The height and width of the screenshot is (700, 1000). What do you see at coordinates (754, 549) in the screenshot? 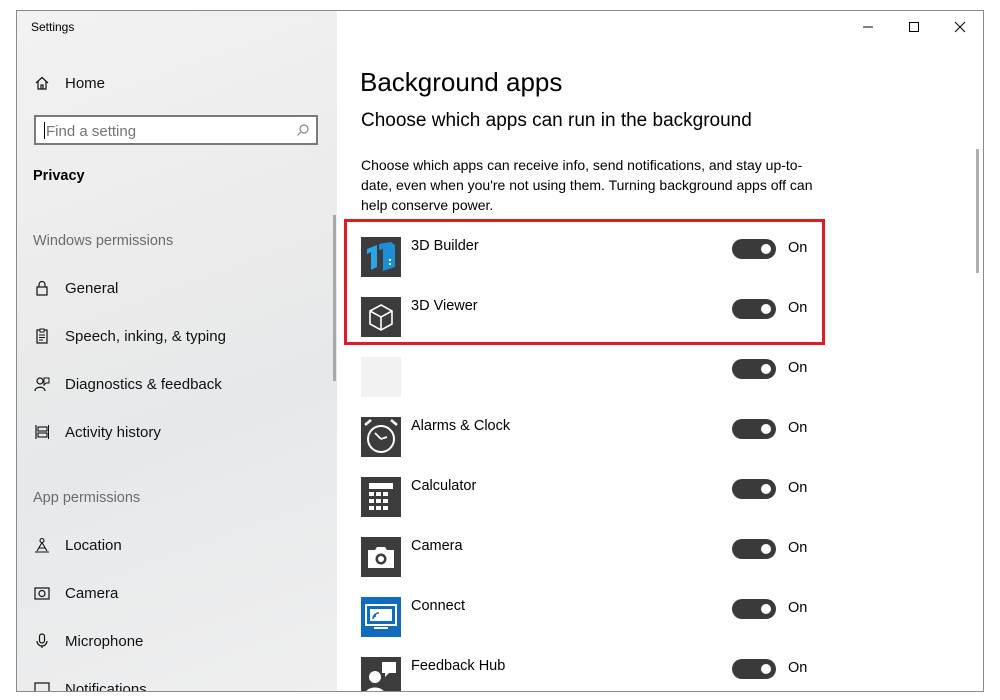
I see `toggle-camera` at bounding box center [754, 549].